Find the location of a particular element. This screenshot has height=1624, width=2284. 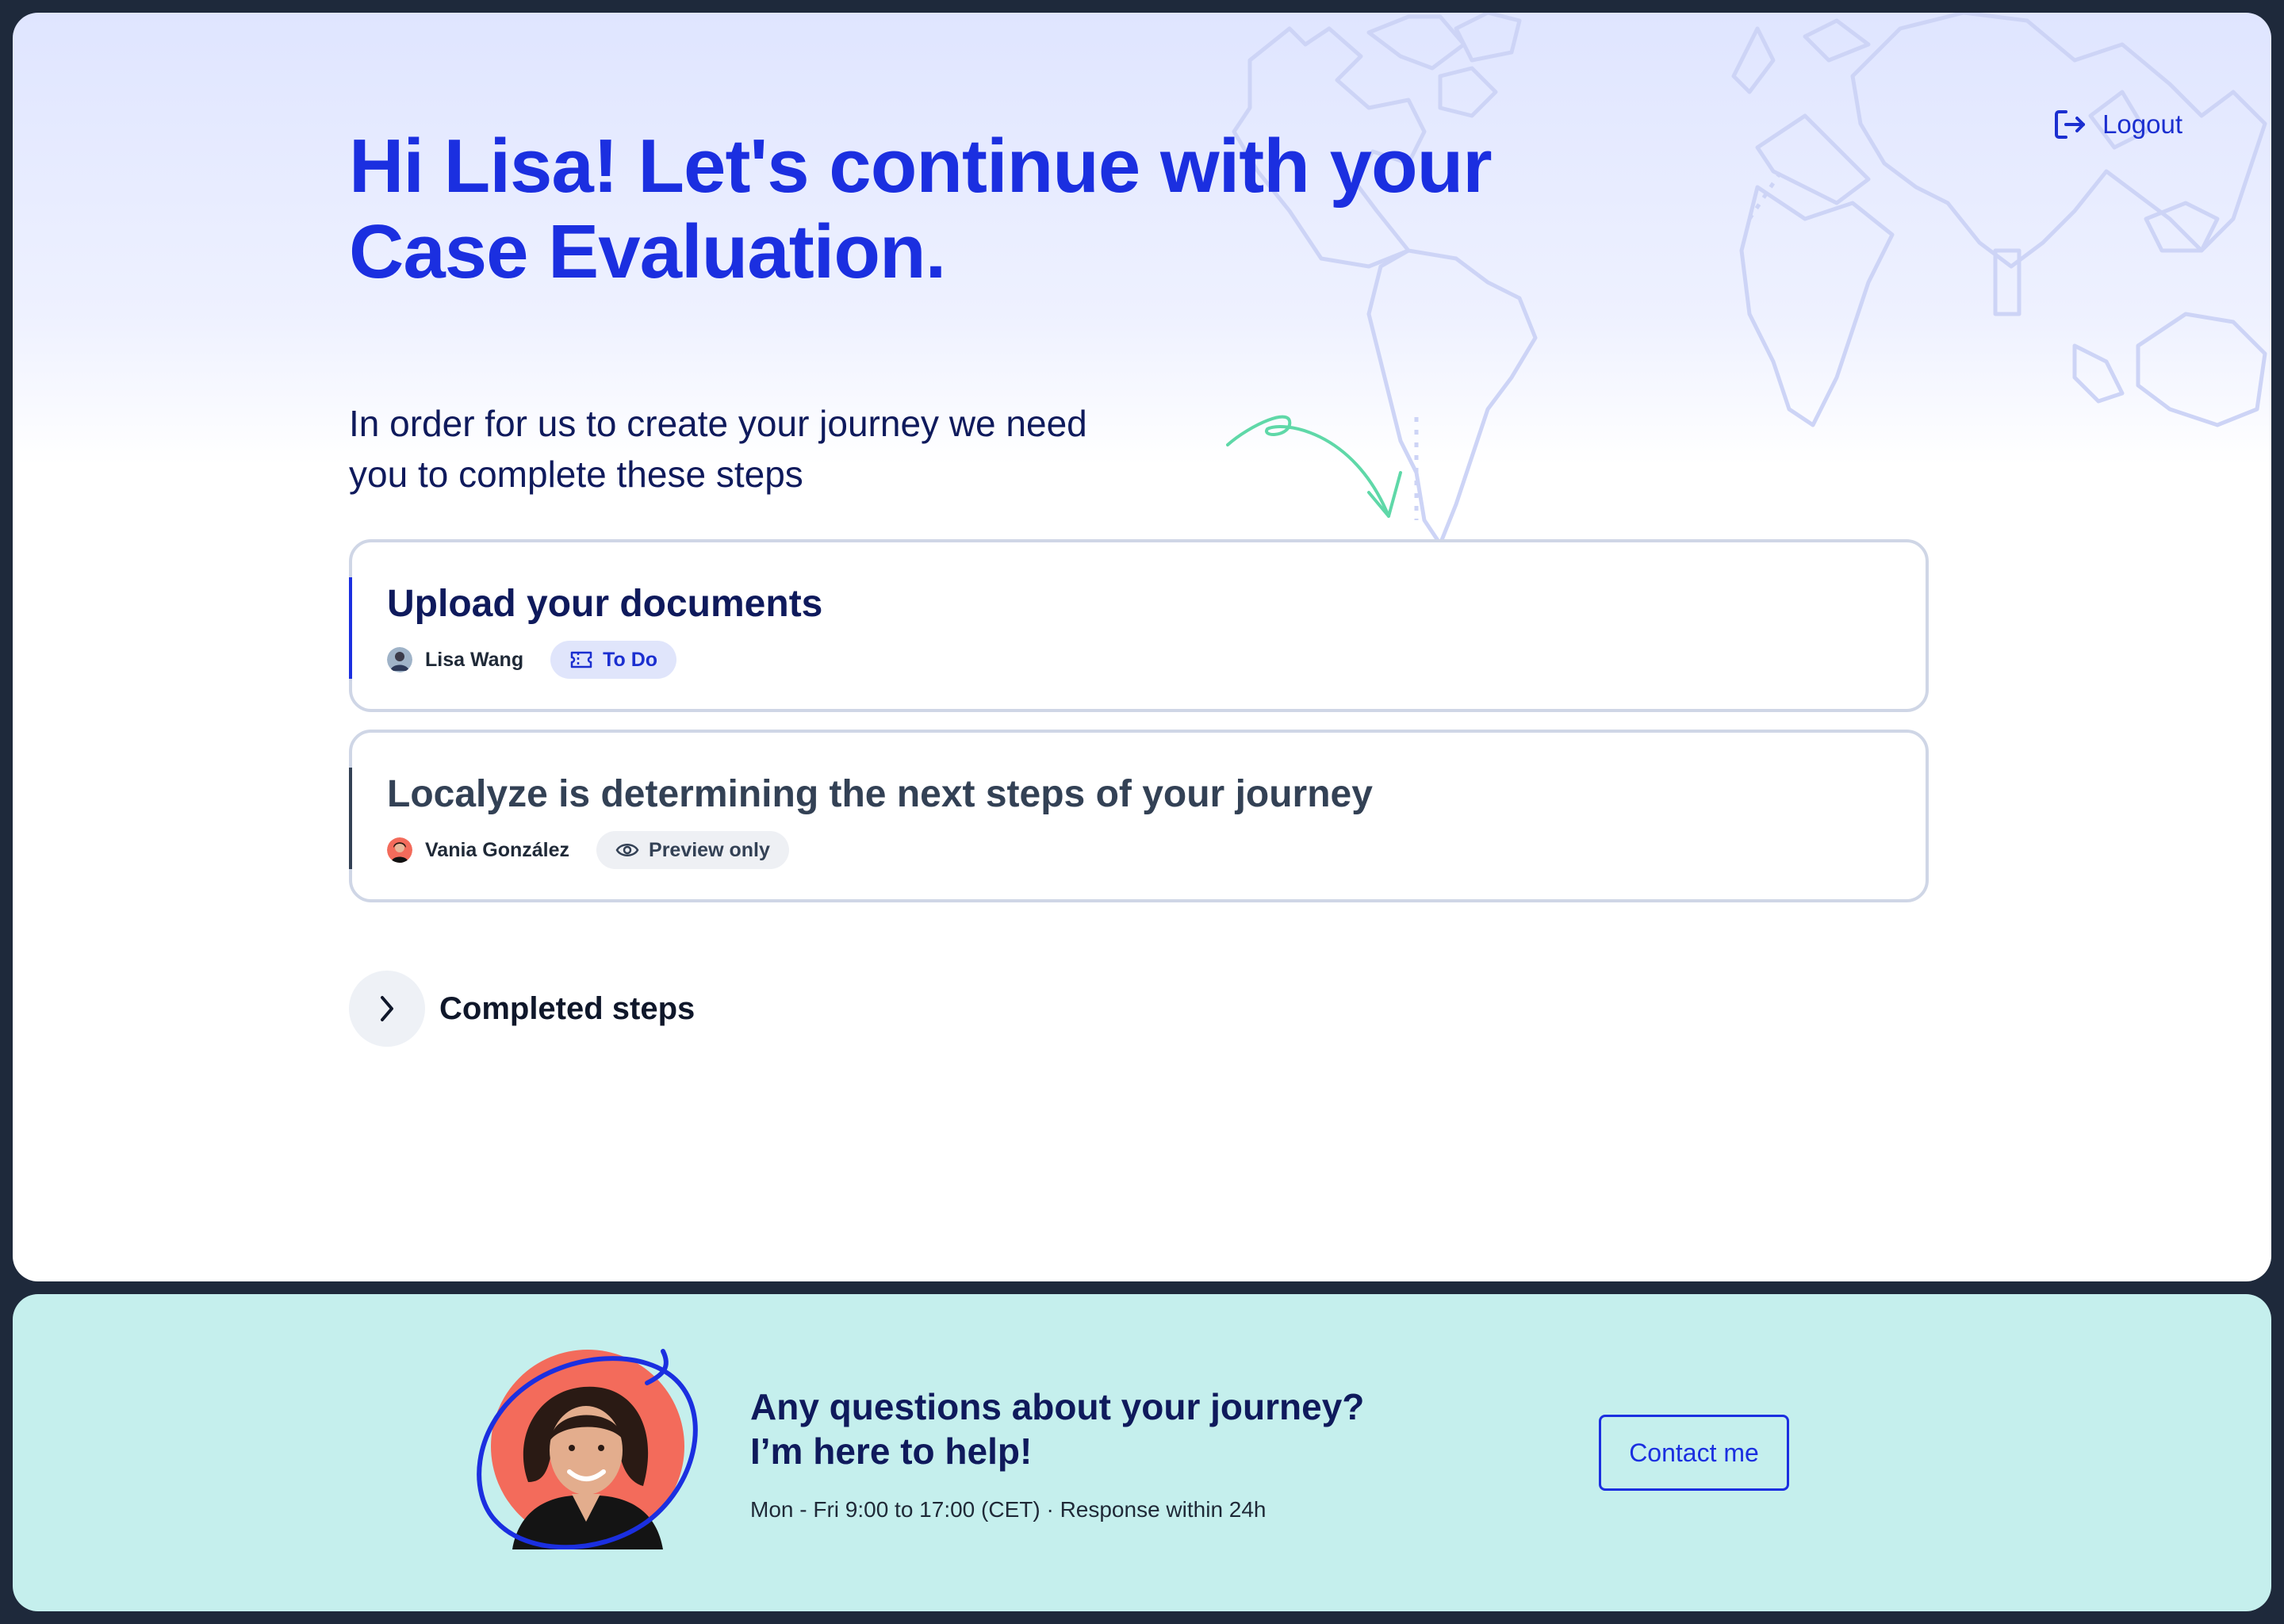

logout-icon is located at coordinates (2070, 124).